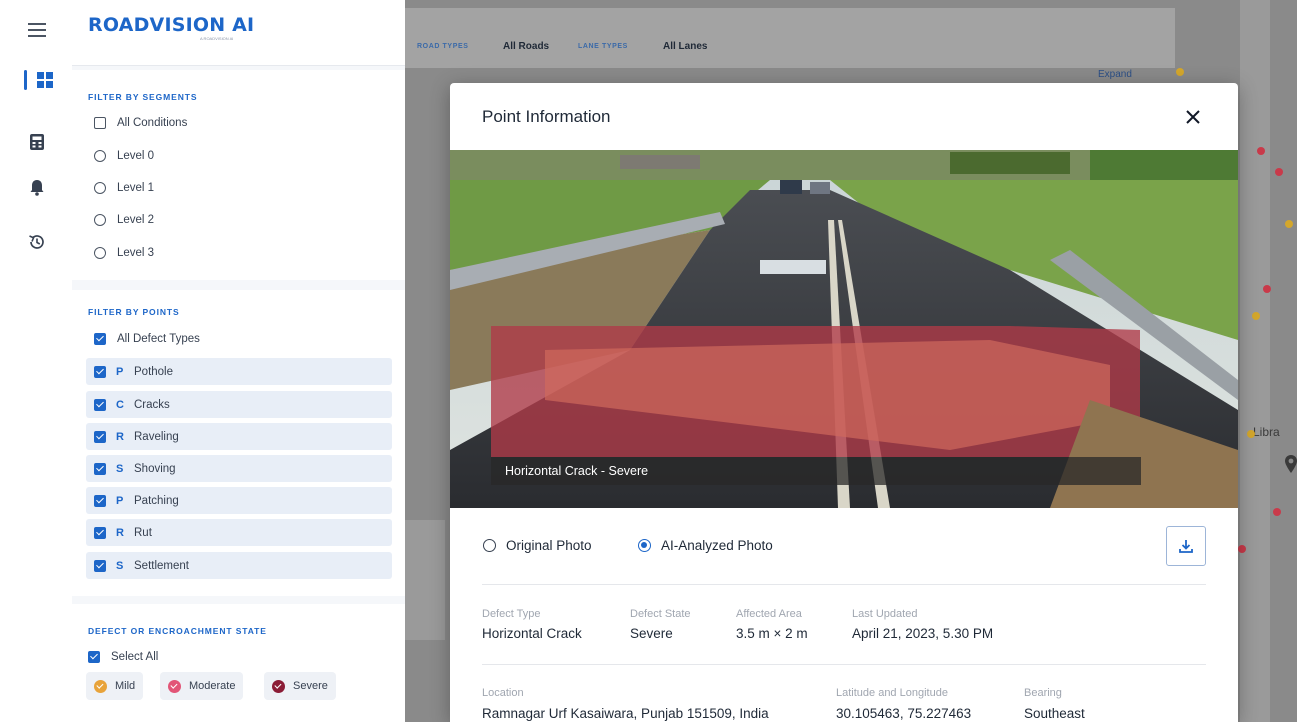 Image resolution: width=1297 pixels, height=722 pixels. Describe the element at coordinates (134, 312) in the screenshot. I see `points-title: FILTER BY POINTS` at that location.